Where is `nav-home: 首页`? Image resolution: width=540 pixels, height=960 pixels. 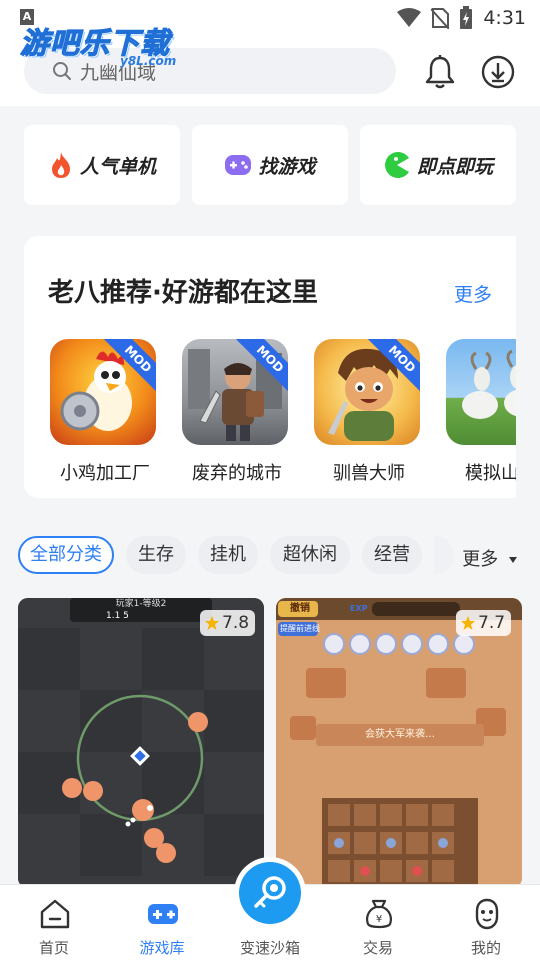
nav-home: 首页 is located at coordinates (54, 922).